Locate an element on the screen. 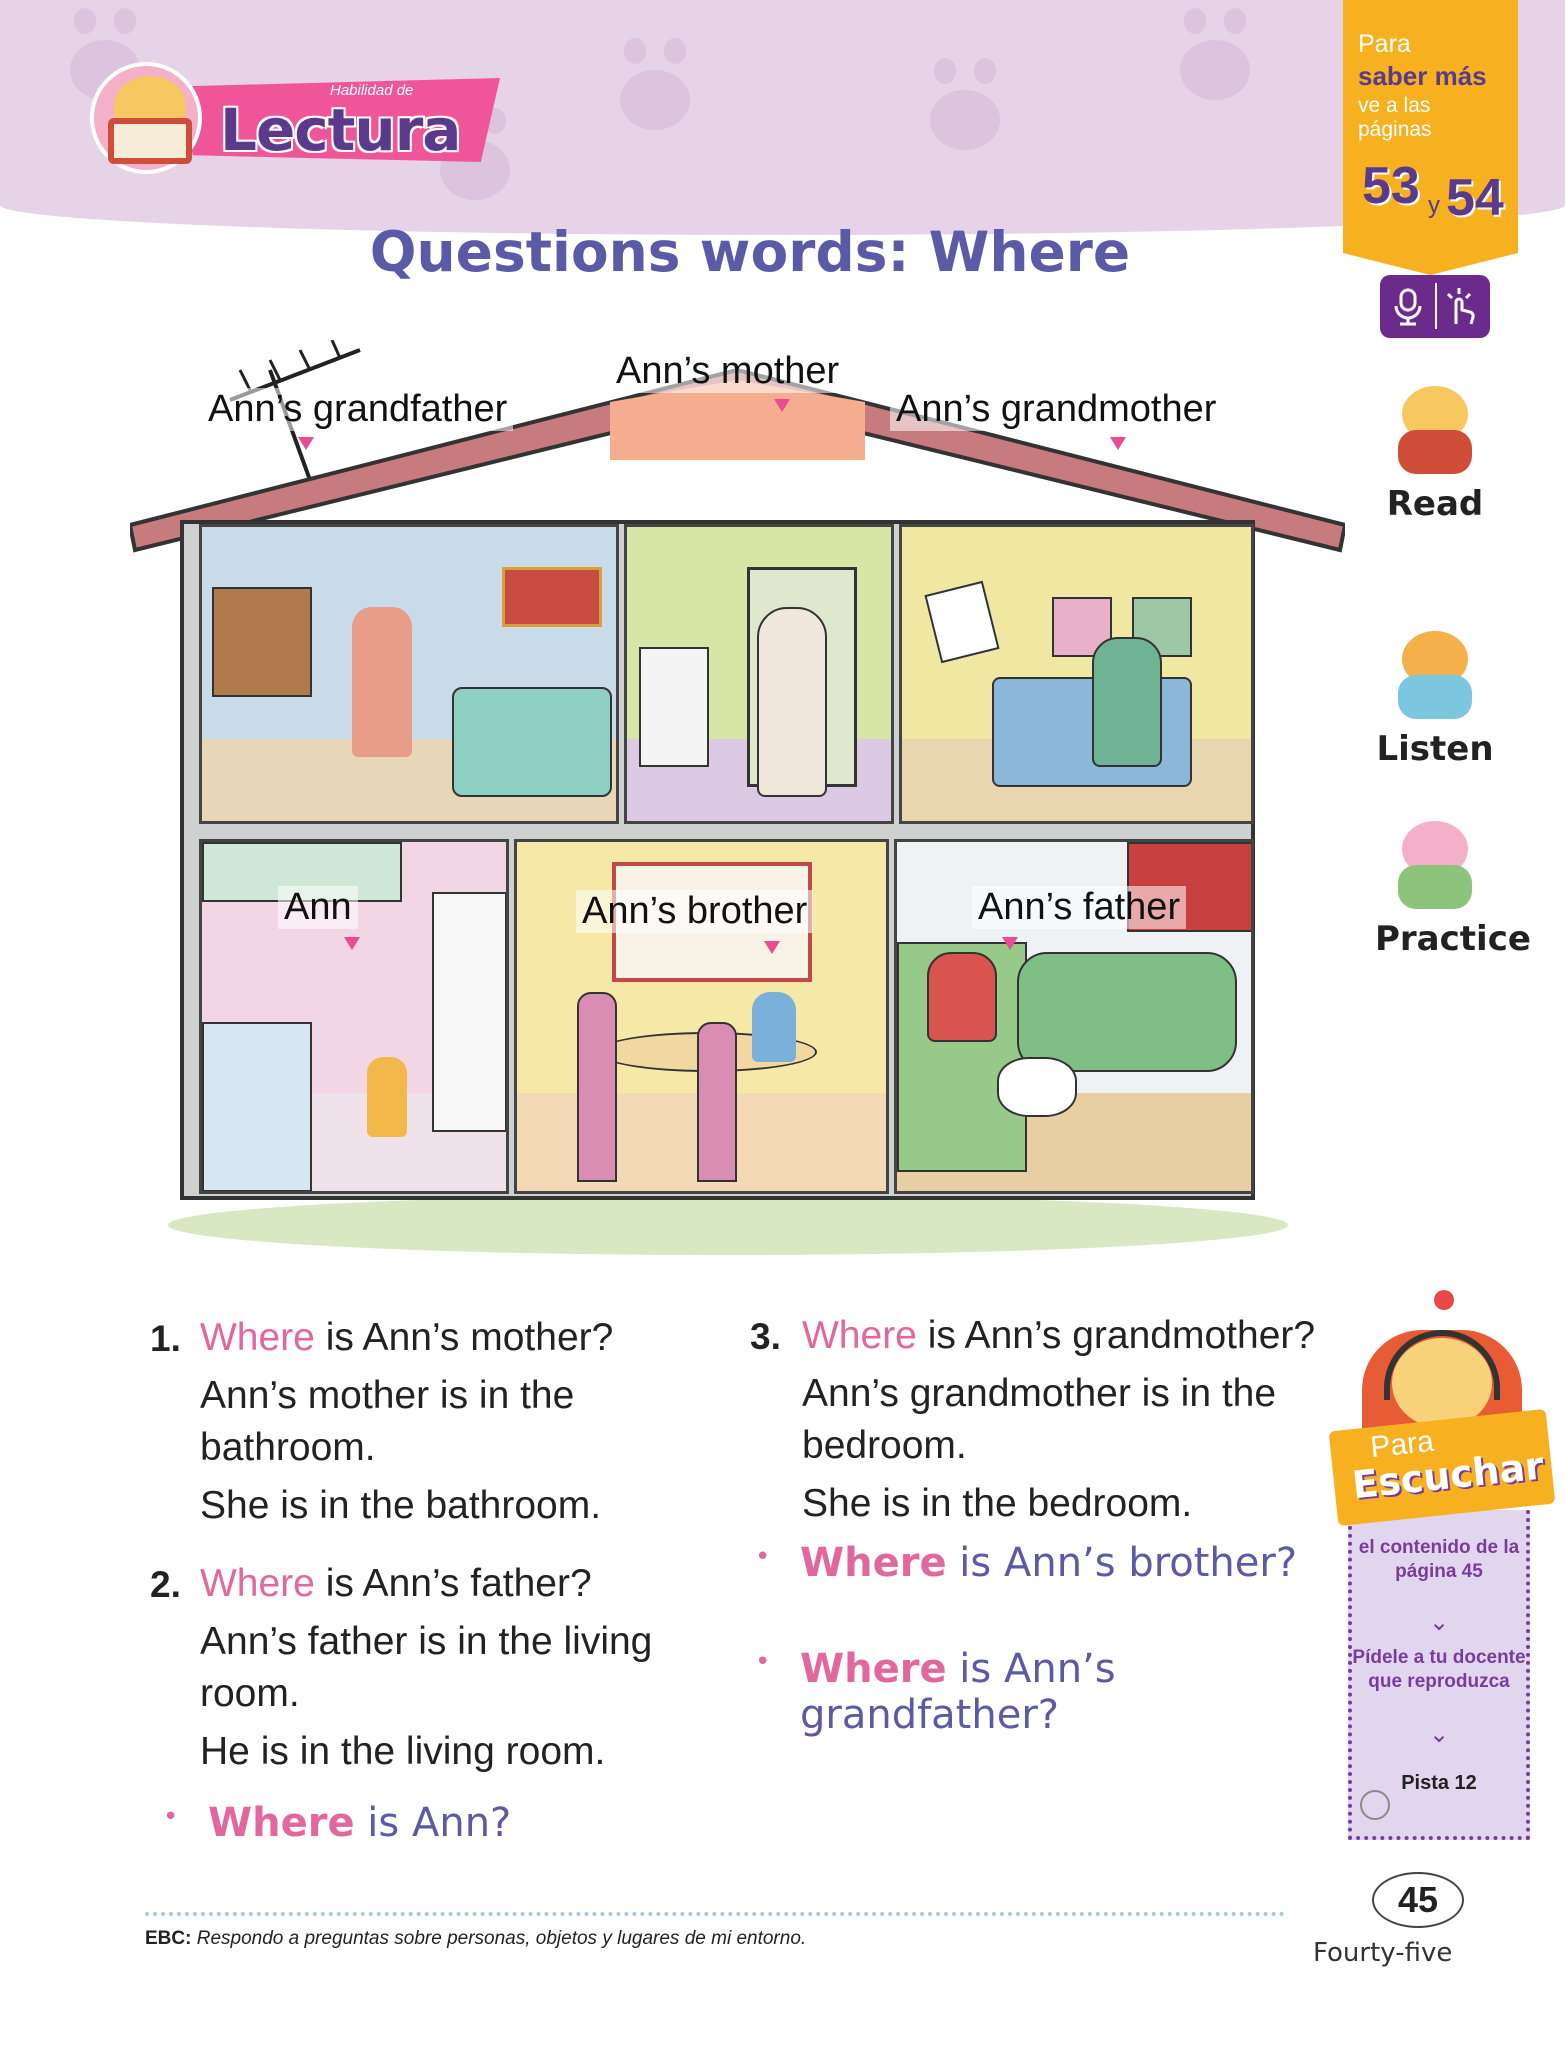 Image resolution: width=1565 pixels, height=2050 pixels. prompt-rest: is Ann’s brother? is located at coordinates (1122, 1563).